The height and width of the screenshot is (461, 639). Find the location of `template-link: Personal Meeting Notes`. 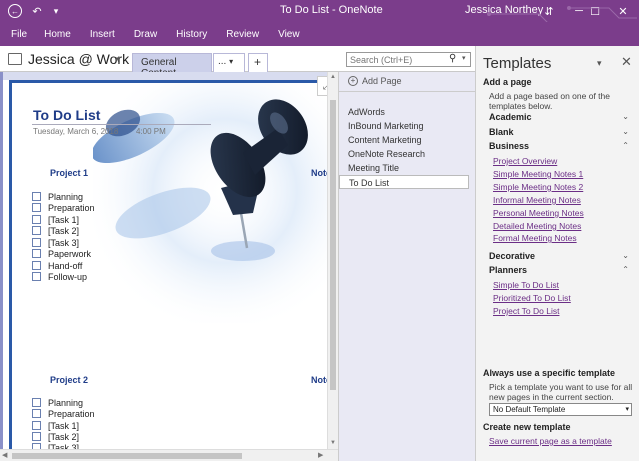

template-link: Personal Meeting Notes is located at coordinates (538, 213).